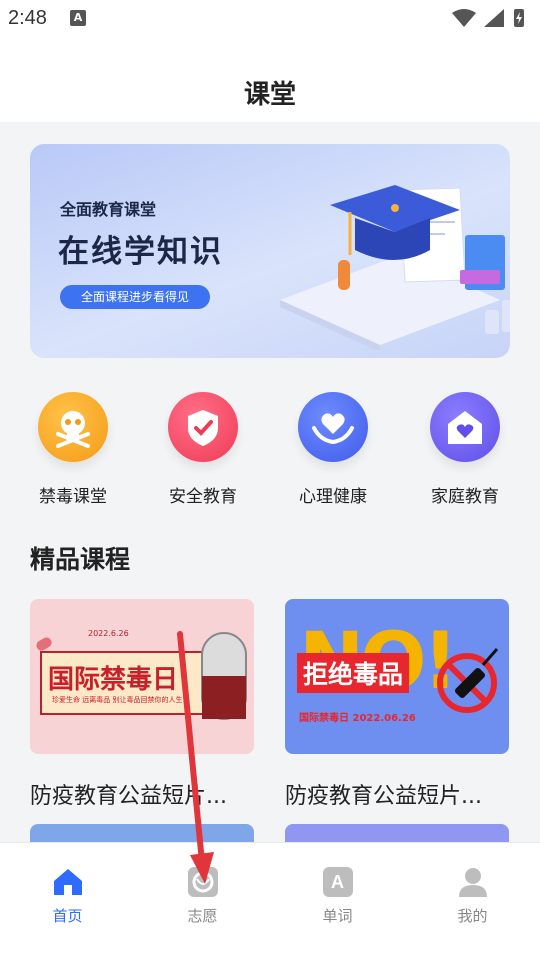  What do you see at coordinates (333, 427) in the screenshot?
I see `heart-hands-icon` at bounding box center [333, 427].